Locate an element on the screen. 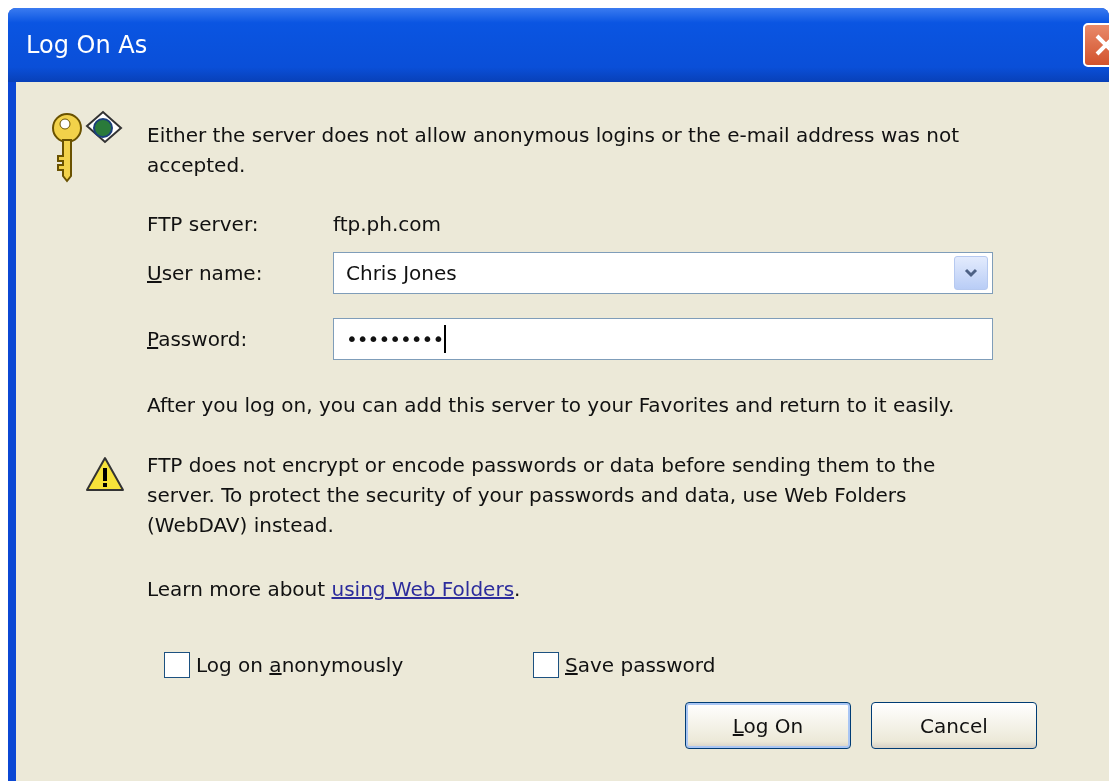 The height and width of the screenshot is (781, 1109). dropdown-button is located at coordinates (971, 273).